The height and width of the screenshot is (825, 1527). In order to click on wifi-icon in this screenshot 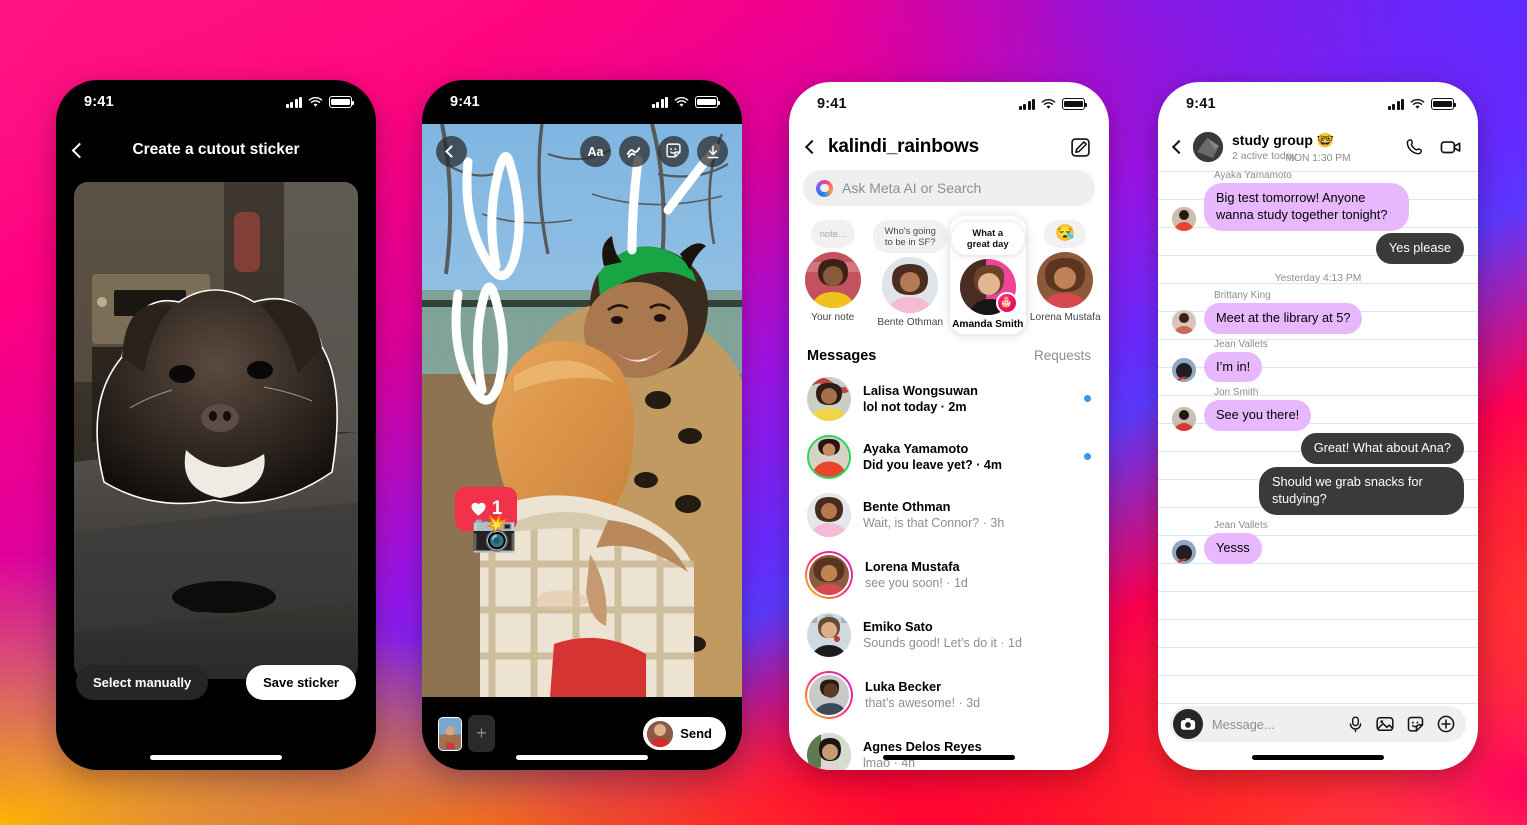, I will do `click(1417, 104)`.